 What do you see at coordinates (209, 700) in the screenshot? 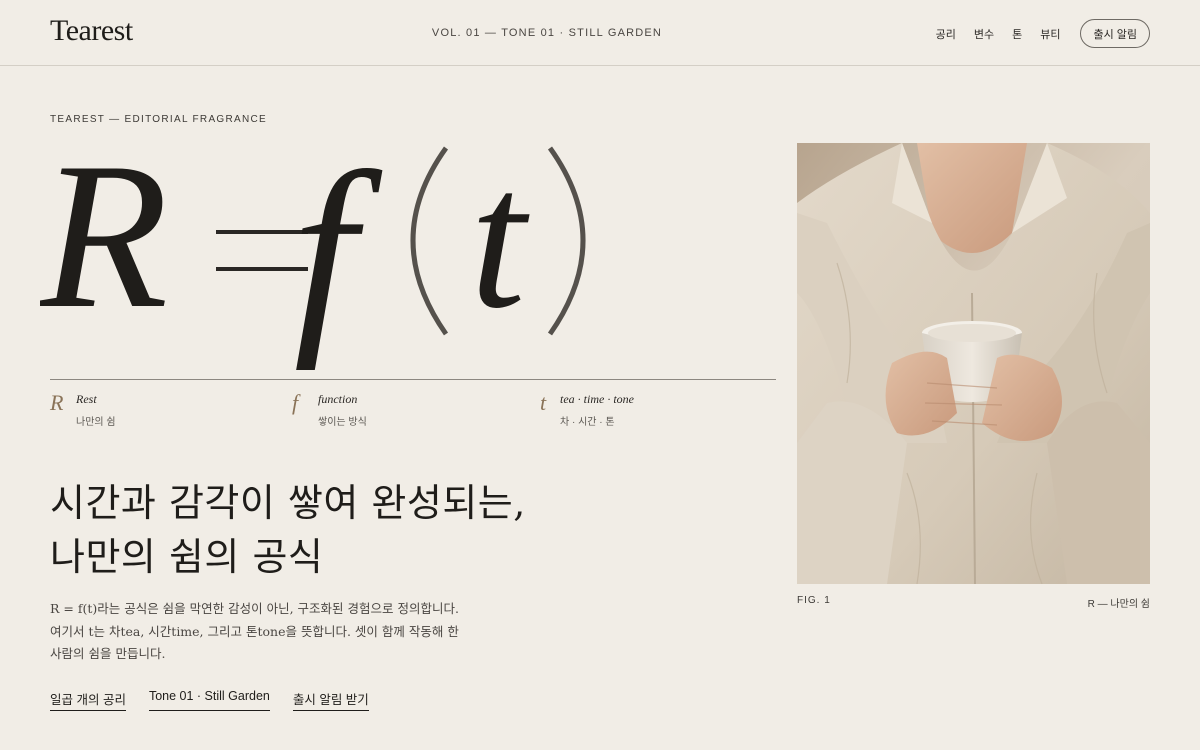
I see `link-tone-still-garden: Tone 01 · Still Garden` at bounding box center [209, 700].